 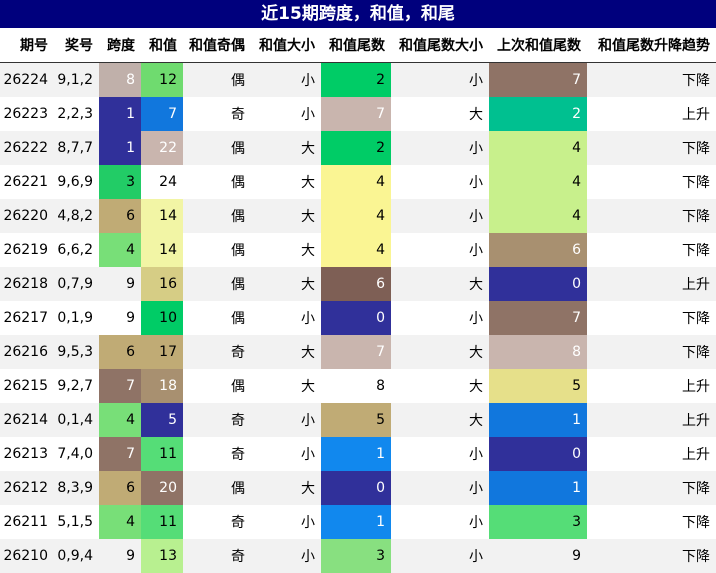 What do you see at coordinates (76, 318) in the screenshot?
I see `table-cell: 0,1,9` at bounding box center [76, 318].